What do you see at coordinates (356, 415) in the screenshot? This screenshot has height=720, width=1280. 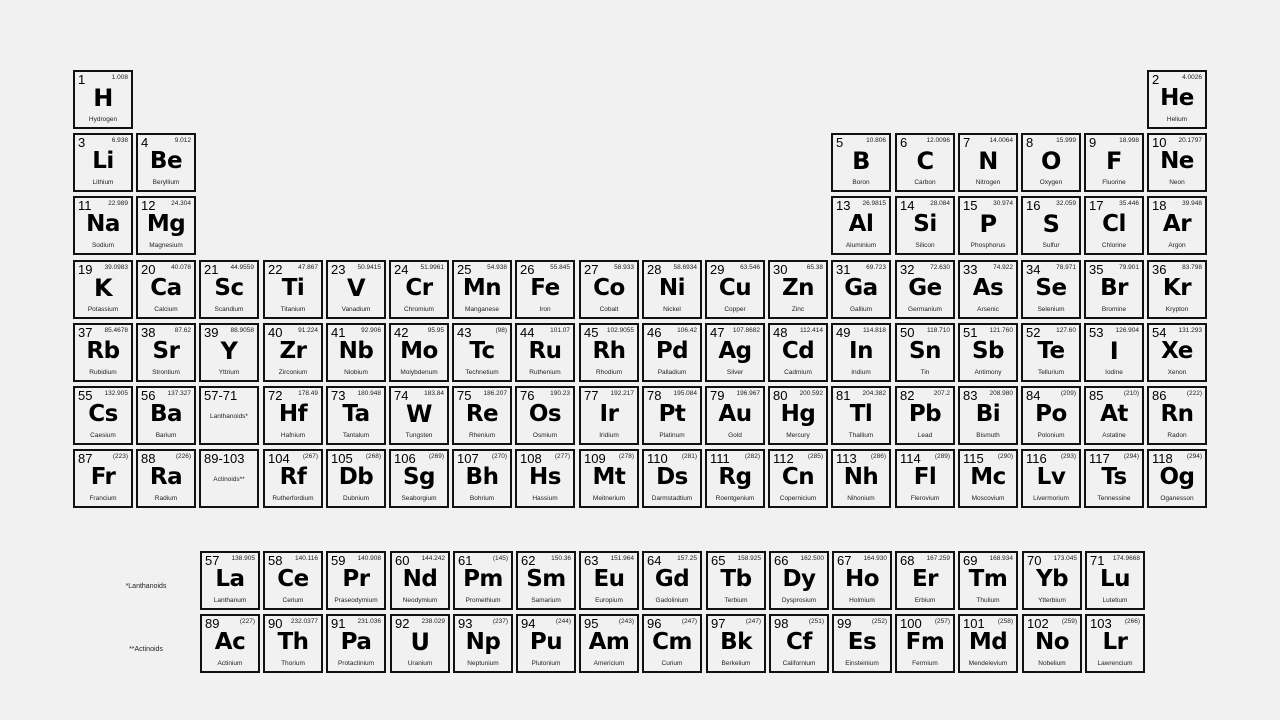 I see `element-cell-ta: 73 180.948 Ta Tantalum` at bounding box center [356, 415].